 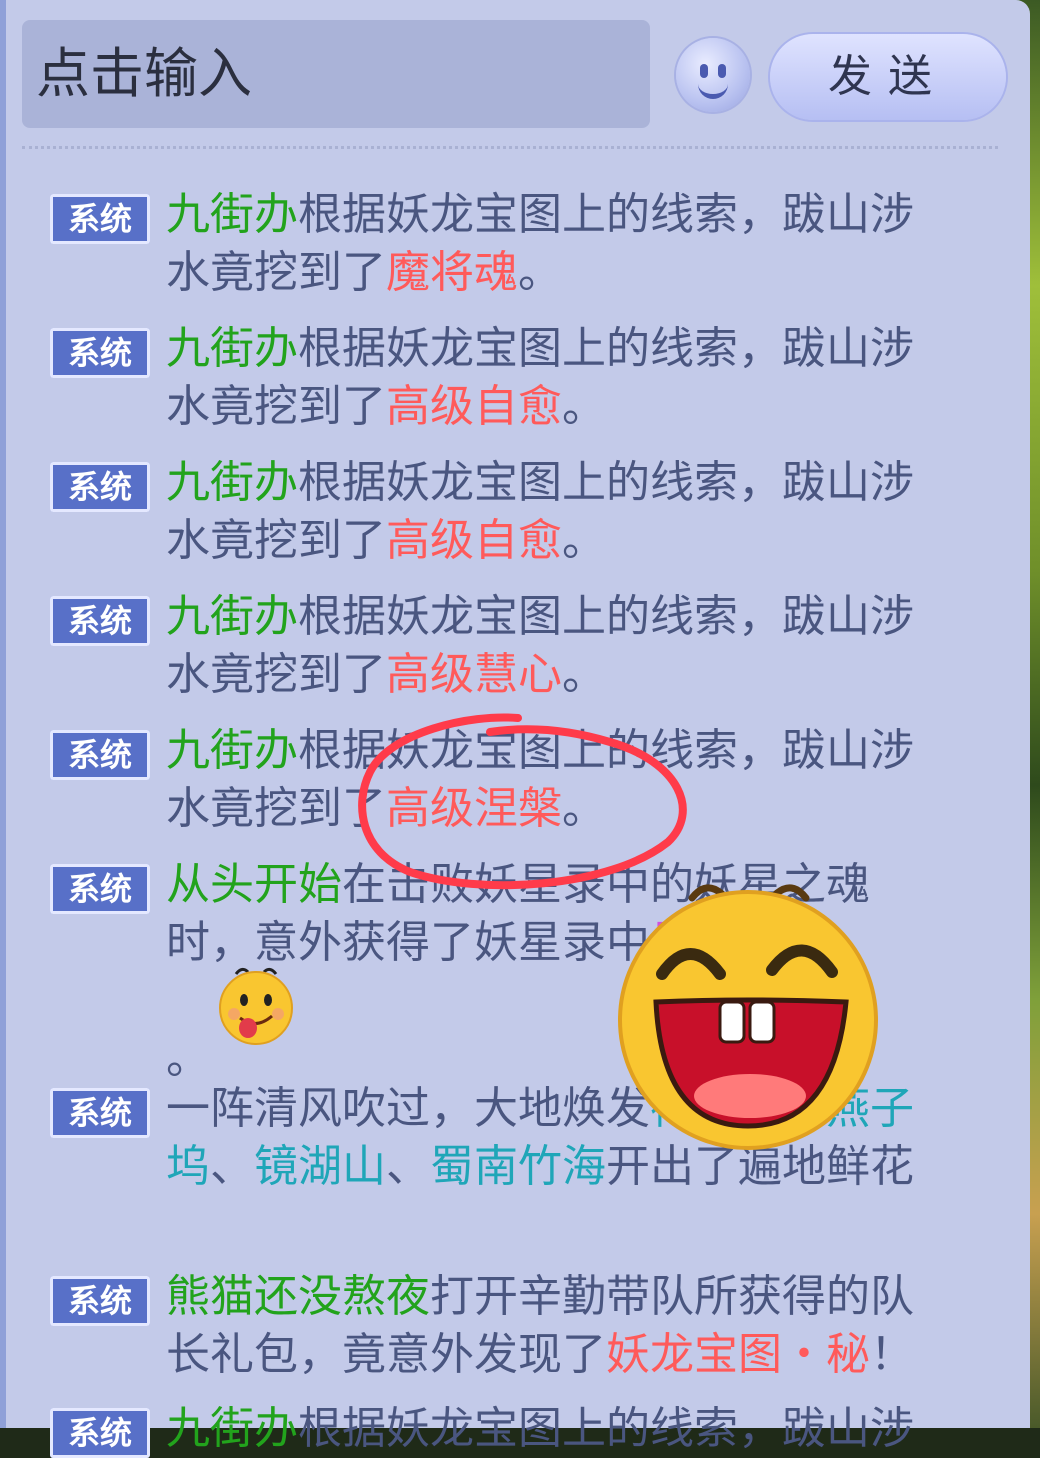 I want to click on send-button: 发送, so click(x=888, y=77).